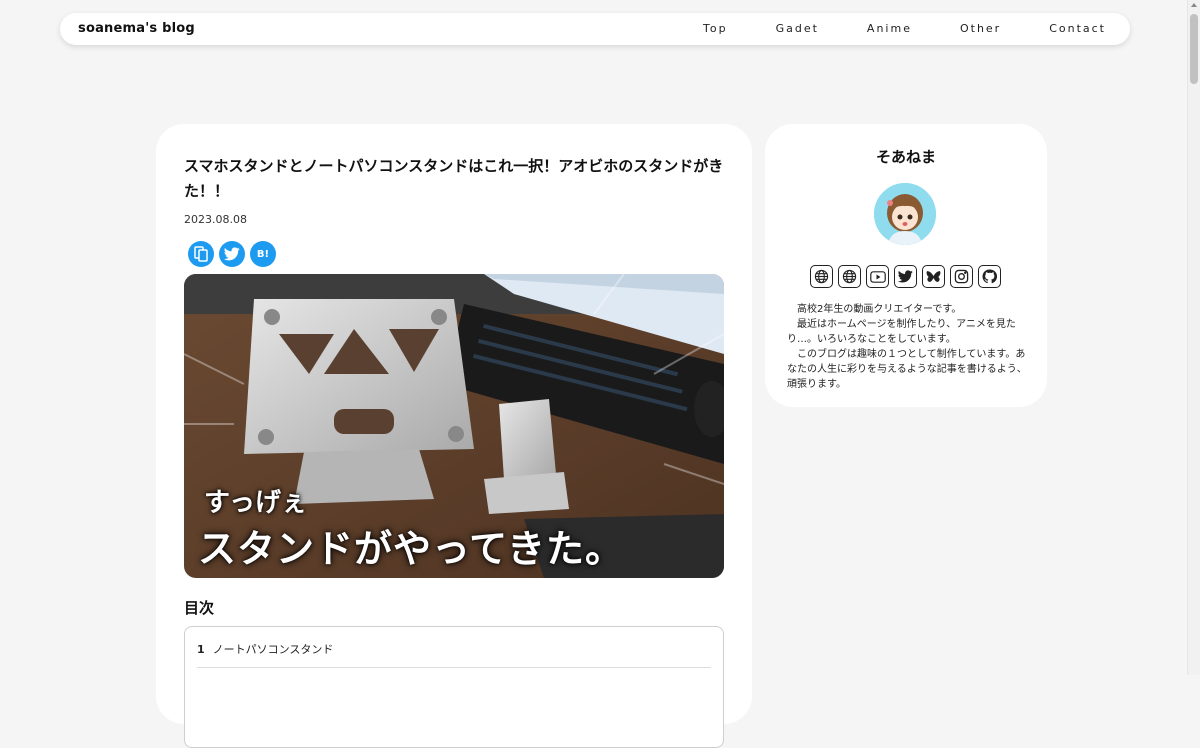  I want to click on avatar-illustration, so click(905, 214).